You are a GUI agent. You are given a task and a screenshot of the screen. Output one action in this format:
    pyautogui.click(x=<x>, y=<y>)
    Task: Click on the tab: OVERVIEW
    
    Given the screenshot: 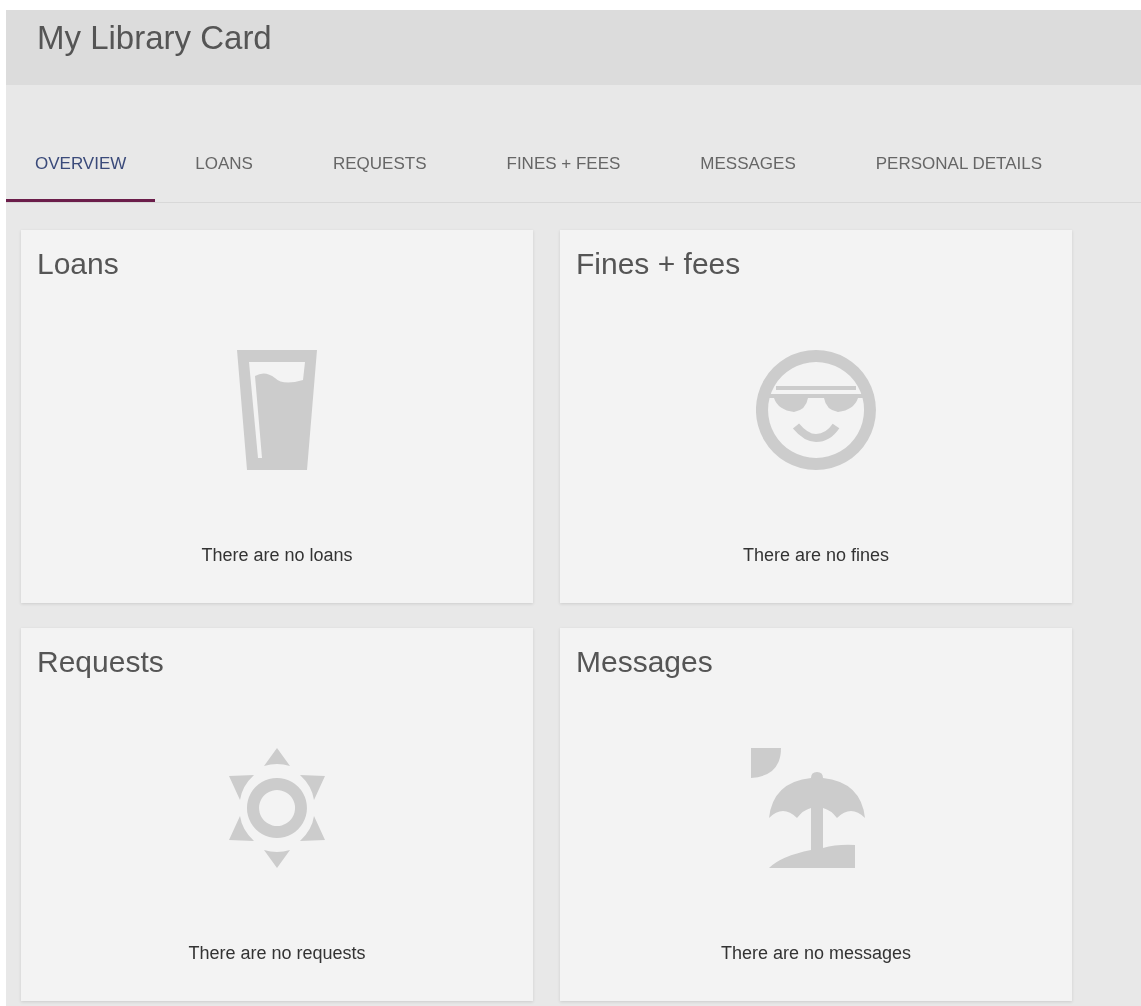 What is the action you would take?
    pyautogui.click(x=81, y=164)
    